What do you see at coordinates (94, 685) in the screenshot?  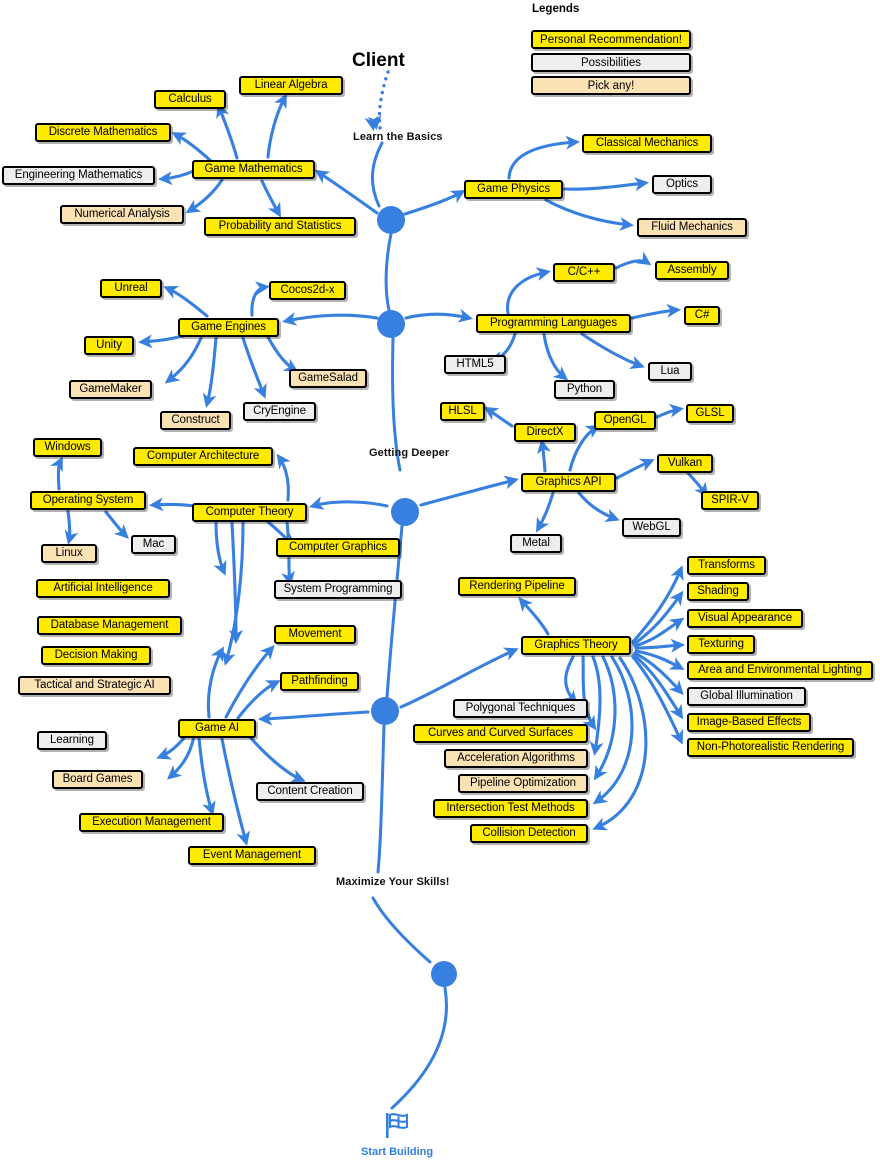 I see `topic-node-tactical-and-strategic-ai: Tactical and Strategic AI` at bounding box center [94, 685].